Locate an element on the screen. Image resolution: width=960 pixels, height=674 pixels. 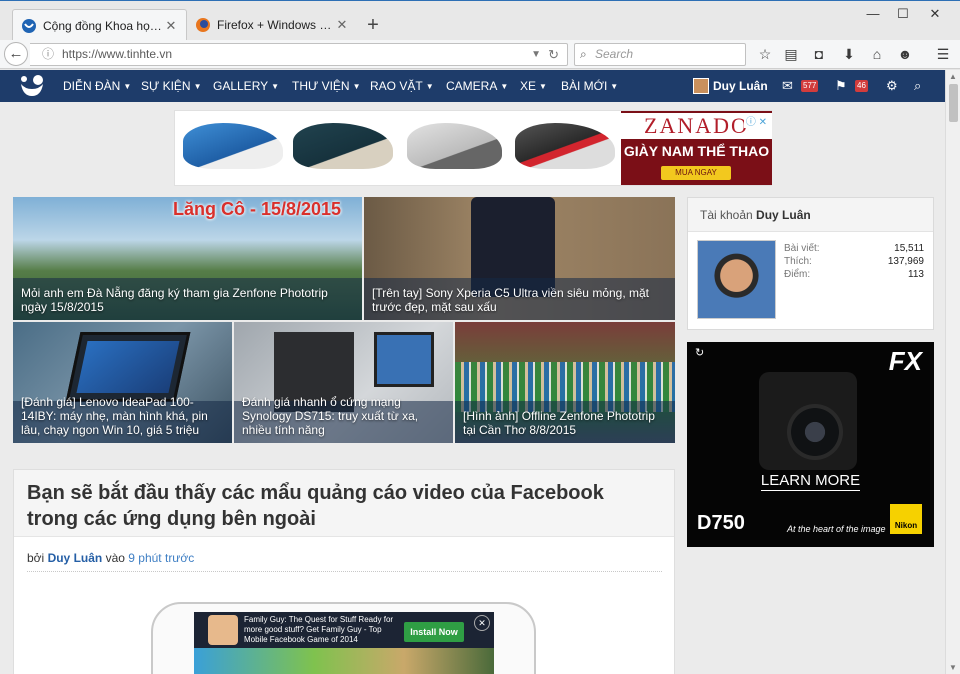
scroll-up-icon: ▲ is located at coordinates (953, 76).